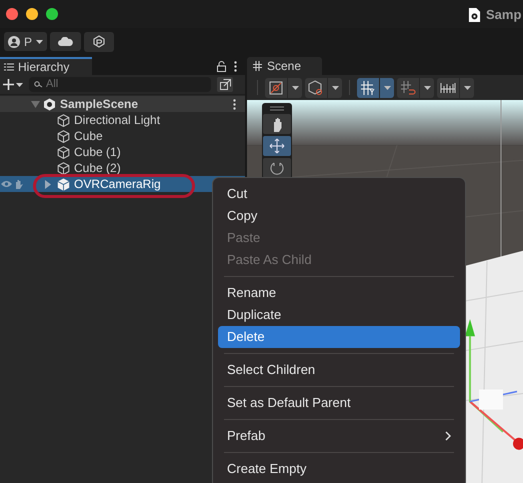 This screenshot has width=523, height=483. I want to click on hand-icon, so click(18, 184).